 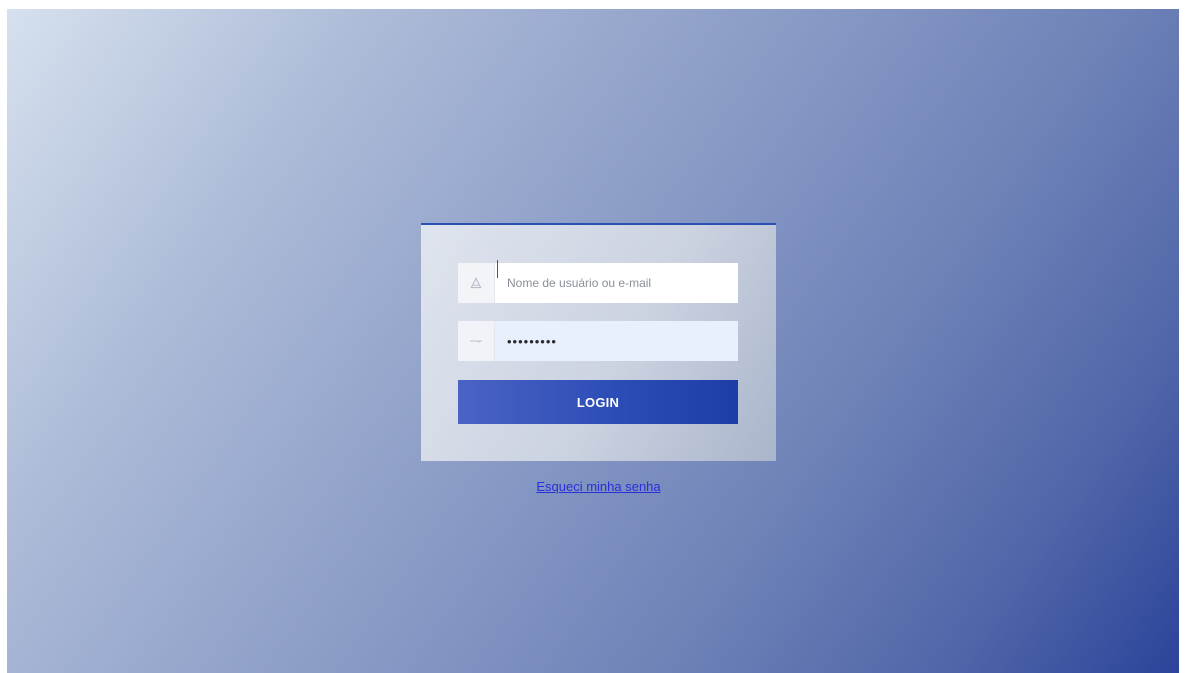 I want to click on key-icon, so click(x=476, y=341).